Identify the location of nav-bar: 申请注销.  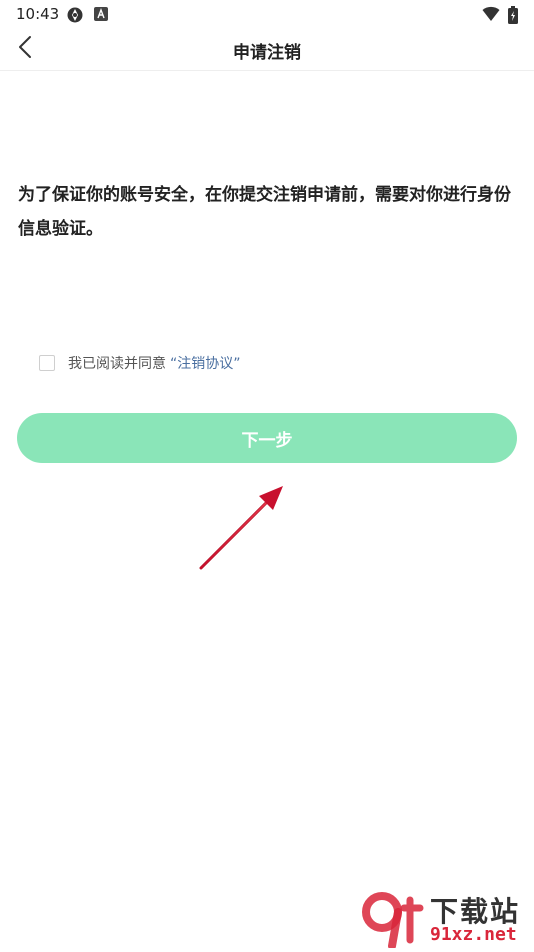
(267, 49).